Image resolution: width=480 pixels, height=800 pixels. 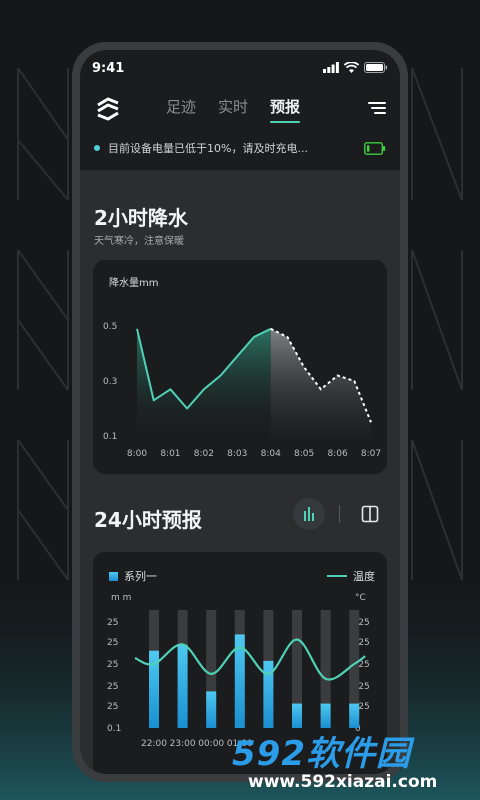 I want to click on legend-temperature-label: 温度, so click(x=364, y=576).